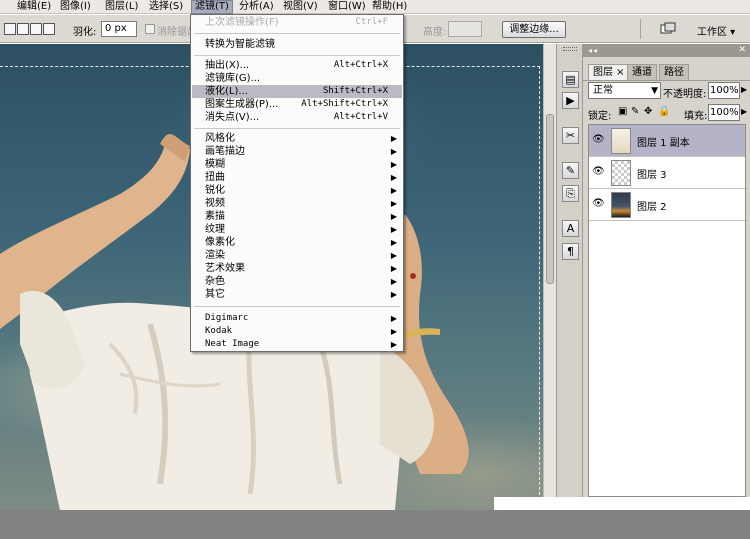 The width and height of the screenshot is (750, 539). I want to click on scrollbar-thumb, so click(550, 199).